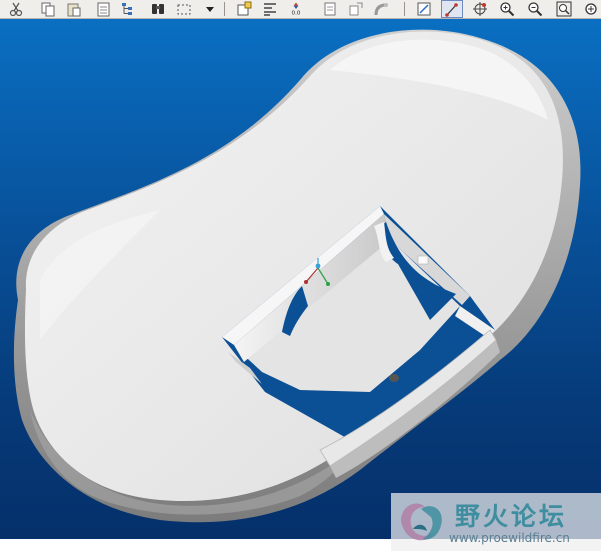  Describe the element at coordinates (184, 9) in the screenshot. I see `selection-box-icon` at that location.